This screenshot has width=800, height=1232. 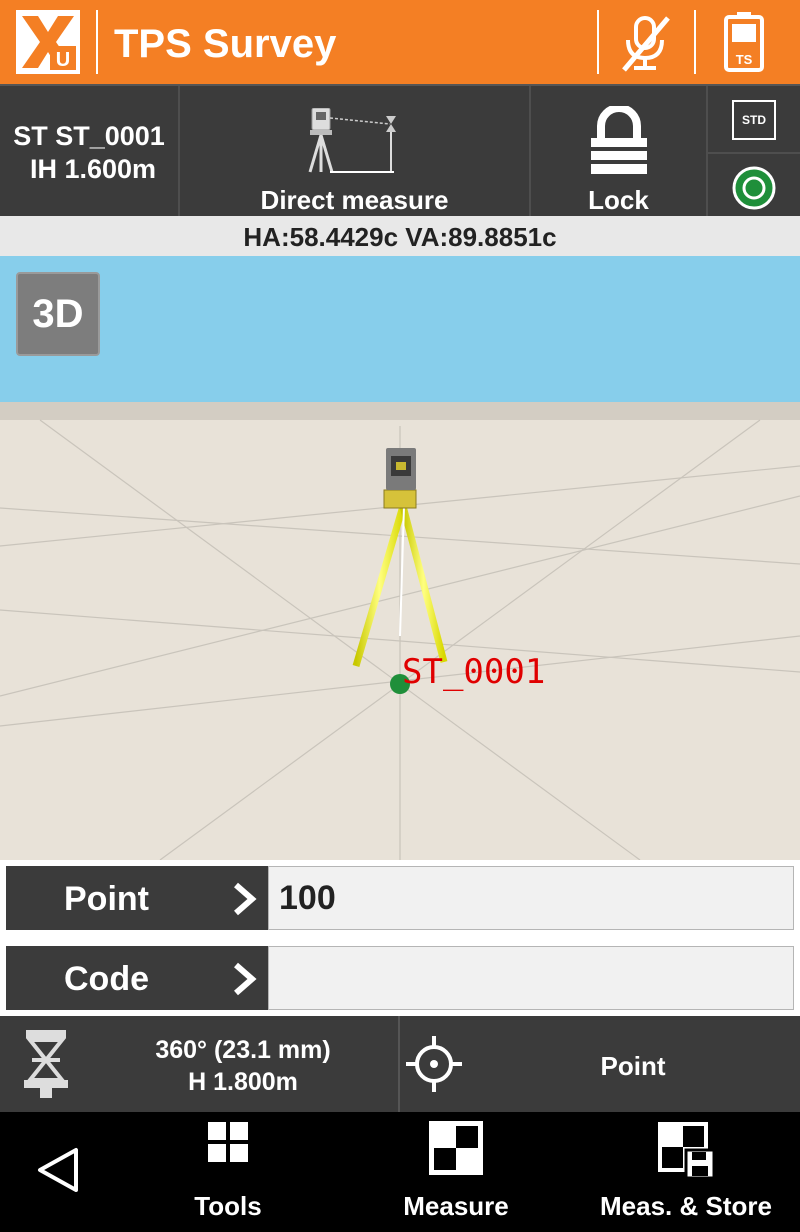 I want to click on code-input, so click(x=531, y=978).